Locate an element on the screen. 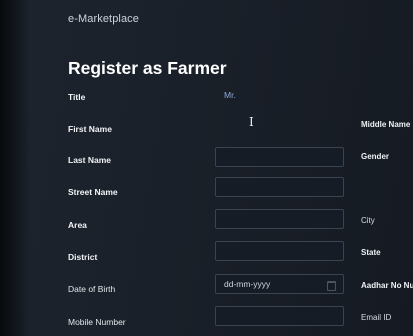  street-name-label: Street Name is located at coordinates (93, 192).